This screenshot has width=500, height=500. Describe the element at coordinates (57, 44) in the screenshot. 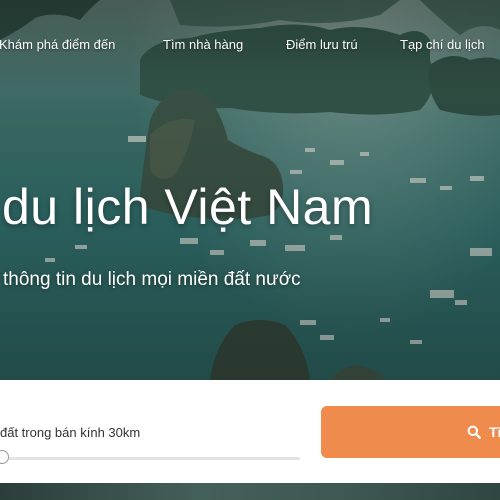

I see `nav-explore-destinations: Khám phá điểm đến` at that location.